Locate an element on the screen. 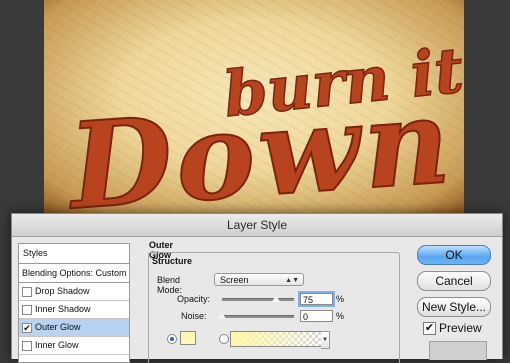 The width and height of the screenshot is (510, 363). noise-percent: % is located at coordinates (340, 316).